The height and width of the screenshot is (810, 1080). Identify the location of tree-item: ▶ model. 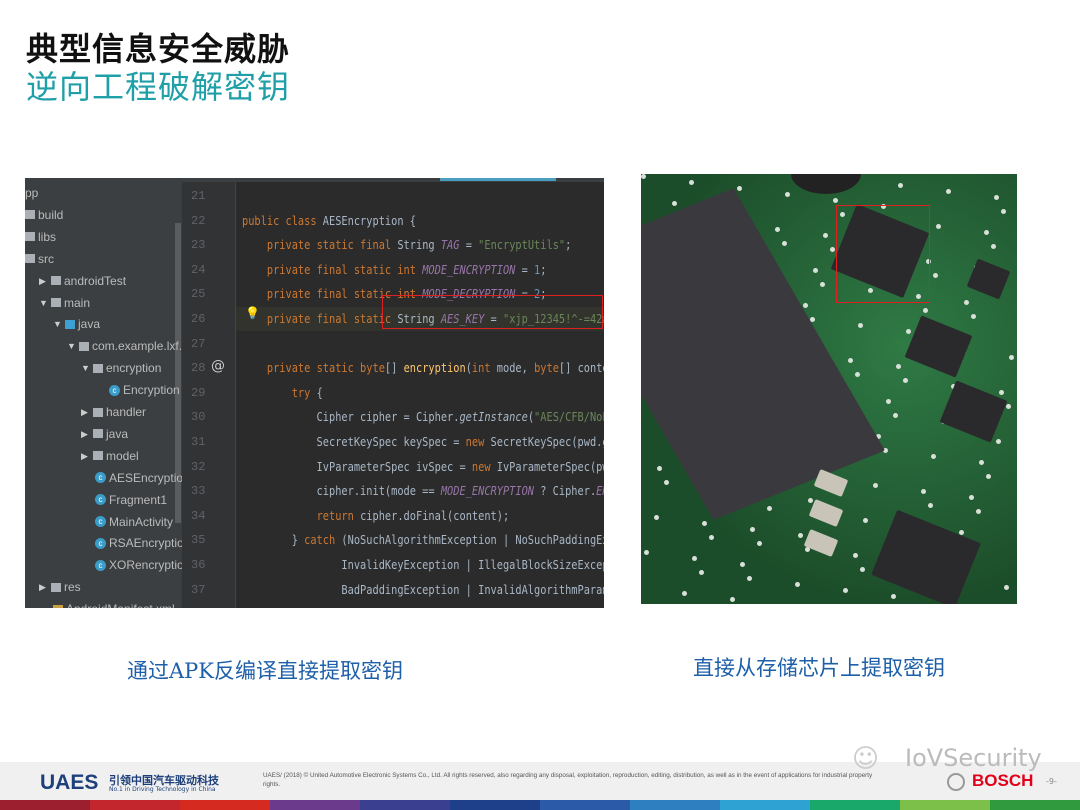
(110, 456).